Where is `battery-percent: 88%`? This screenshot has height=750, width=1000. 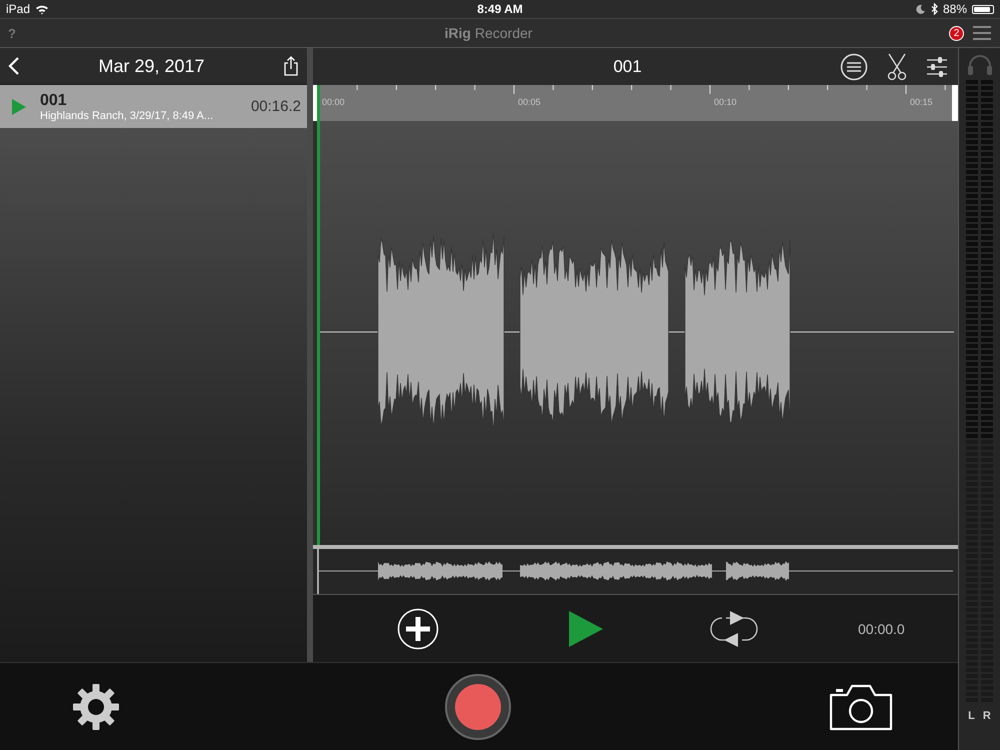
battery-percent: 88% is located at coordinates (955, 9).